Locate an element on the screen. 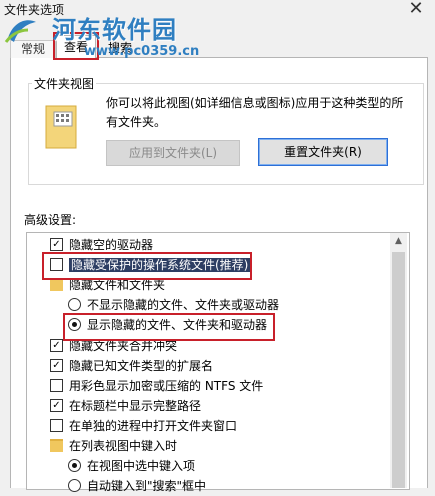 The image size is (435, 496). setting-label: 隐藏已知文件类型的扩展名 is located at coordinates (141, 366).